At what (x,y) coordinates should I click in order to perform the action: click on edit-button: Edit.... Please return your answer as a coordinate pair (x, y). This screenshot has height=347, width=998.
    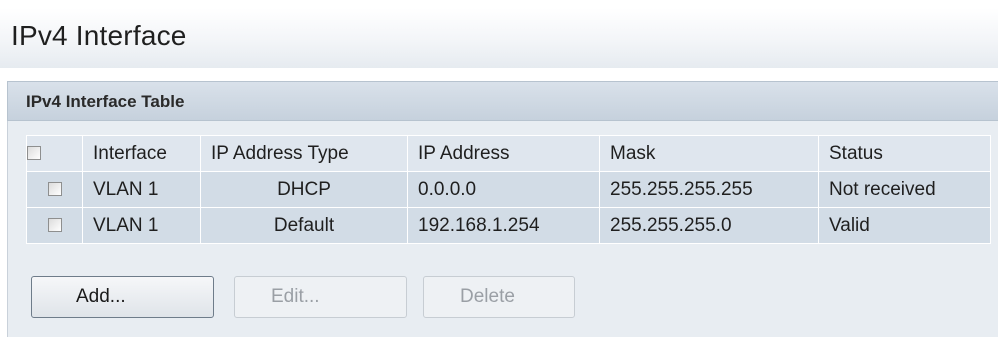
    Looking at the image, I should click on (320, 297).